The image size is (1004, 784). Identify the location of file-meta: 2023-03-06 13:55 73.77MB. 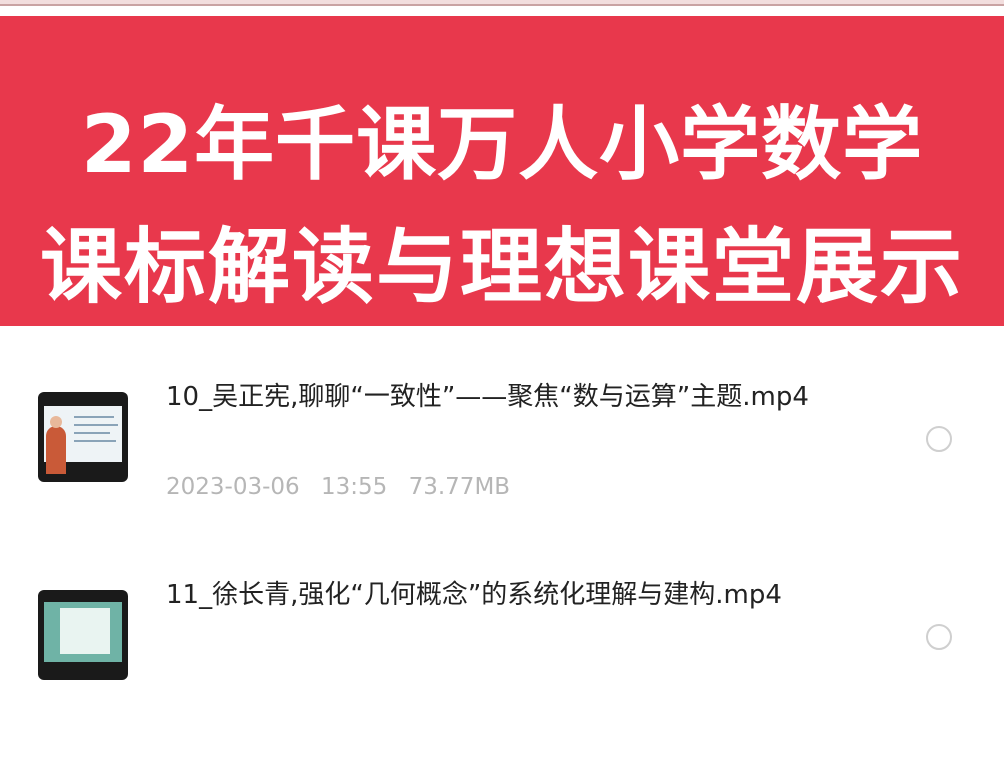
(345, 487).